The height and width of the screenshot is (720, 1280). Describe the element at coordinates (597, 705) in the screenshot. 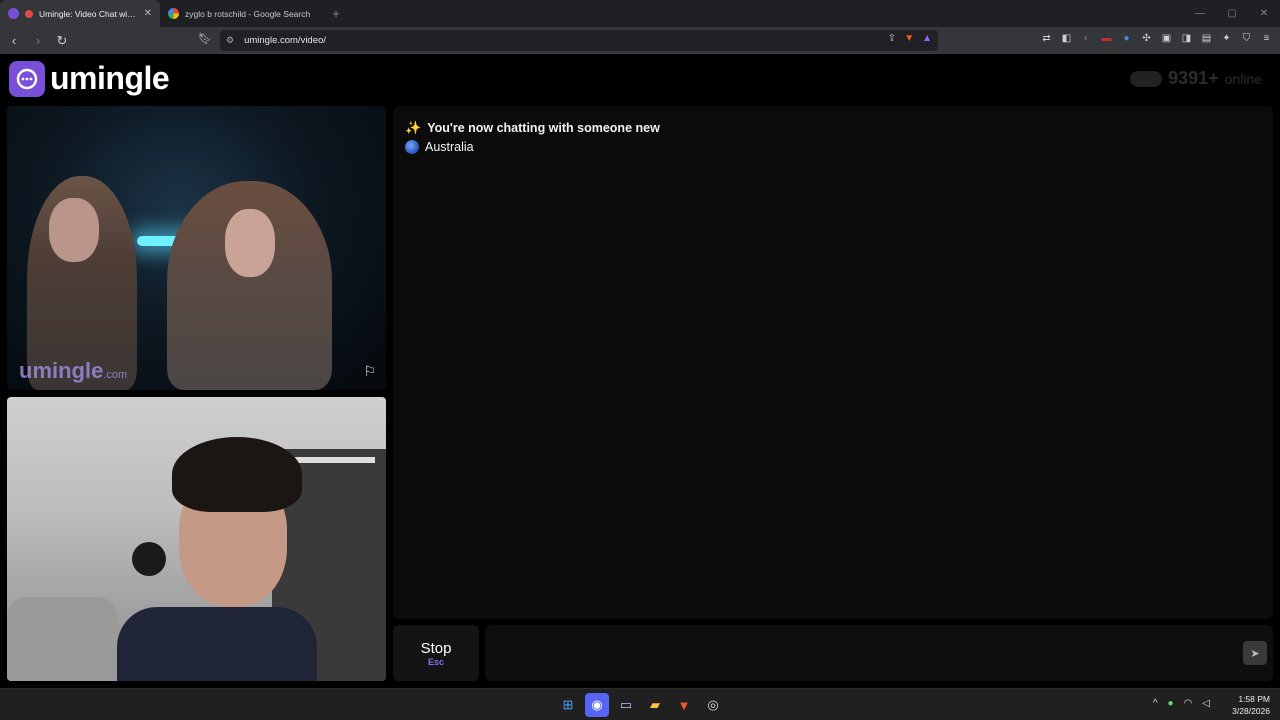

I see `discord-icon: ◉` at that location.